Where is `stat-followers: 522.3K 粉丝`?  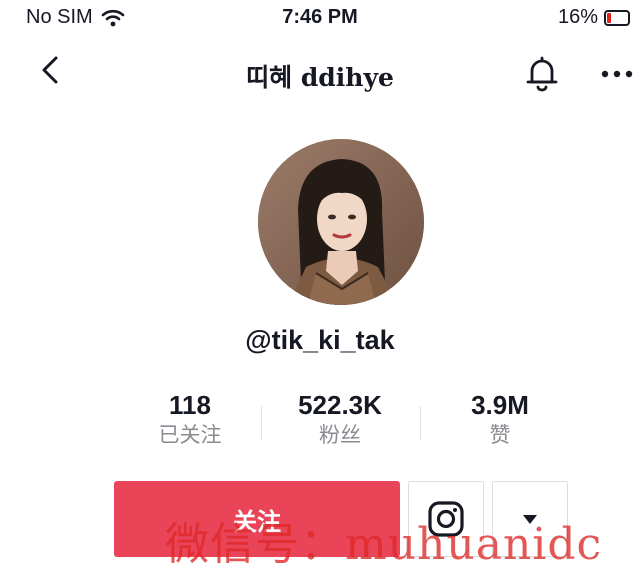 stat-followers: 522.3K 粉丝 is located at coordinates (340, 419).